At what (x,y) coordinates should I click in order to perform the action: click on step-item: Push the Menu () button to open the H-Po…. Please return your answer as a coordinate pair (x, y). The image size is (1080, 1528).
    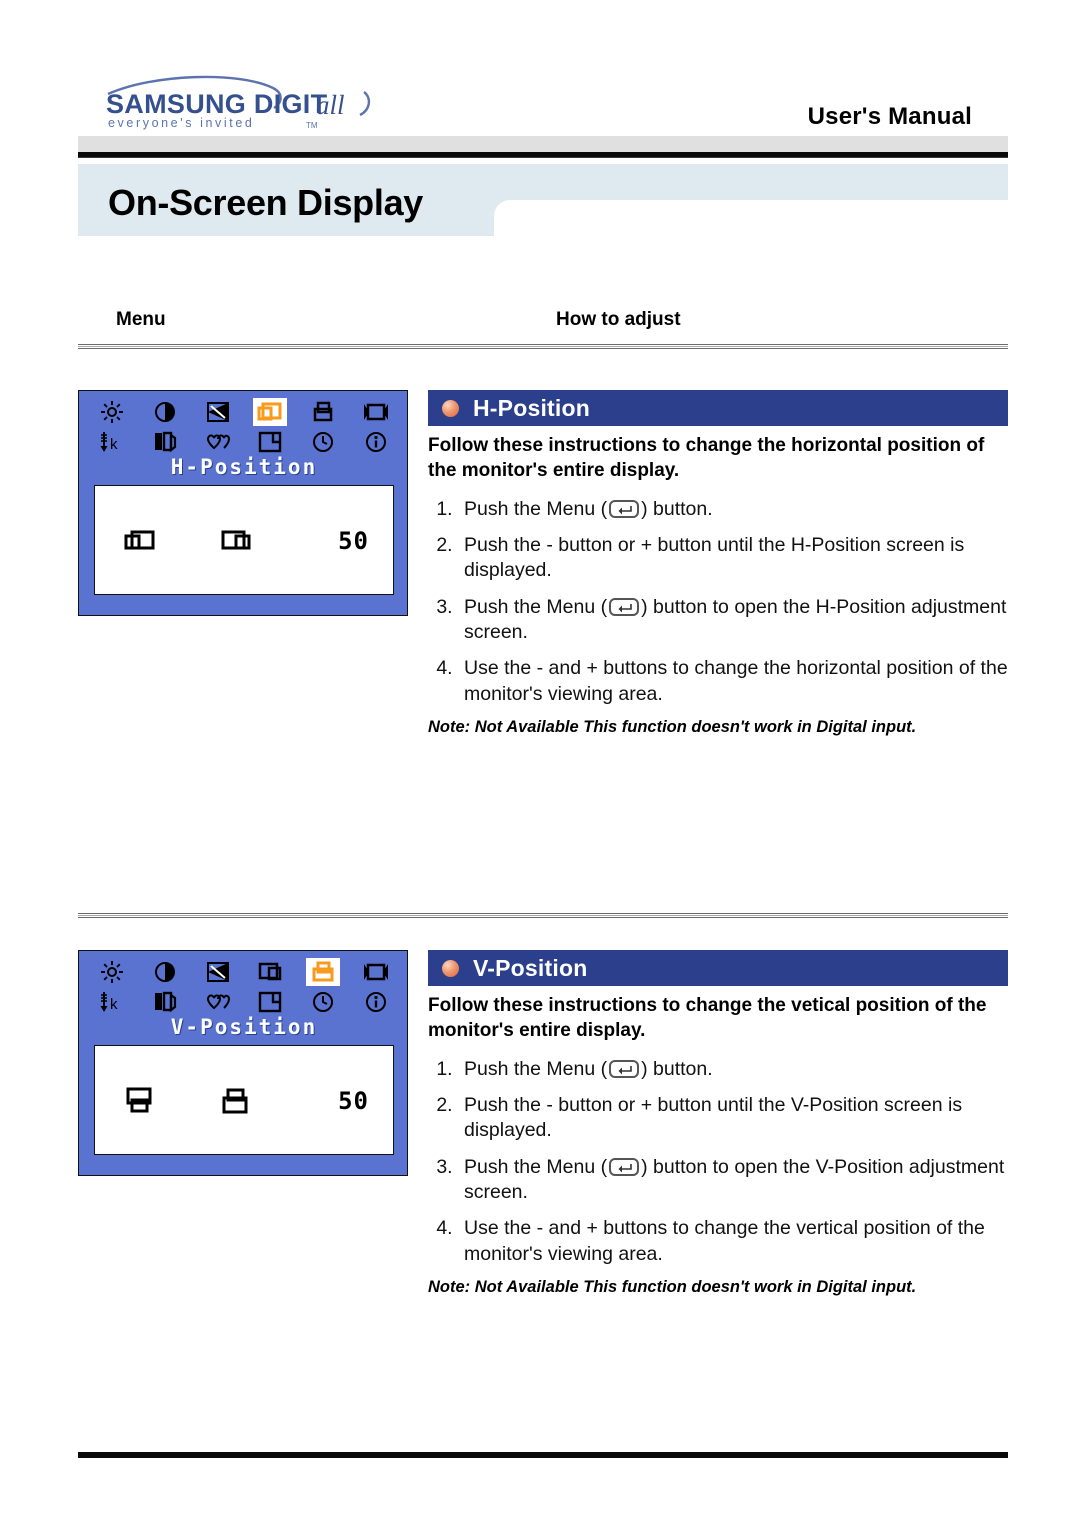
    Looking at the image, I should click on (733, 620).